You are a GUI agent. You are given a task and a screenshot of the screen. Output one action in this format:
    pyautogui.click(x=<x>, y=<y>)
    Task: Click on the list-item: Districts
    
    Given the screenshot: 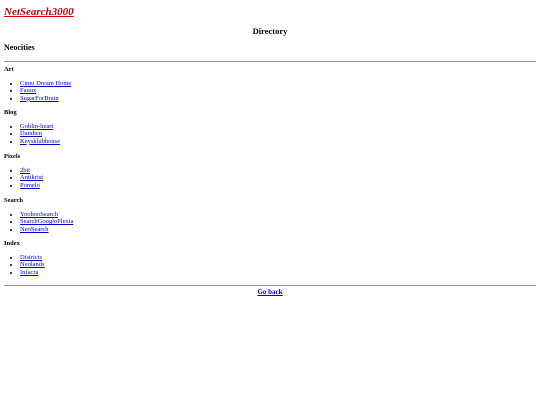 What is the action you would take?
    pyautogui.click(x=32, y=257)
    